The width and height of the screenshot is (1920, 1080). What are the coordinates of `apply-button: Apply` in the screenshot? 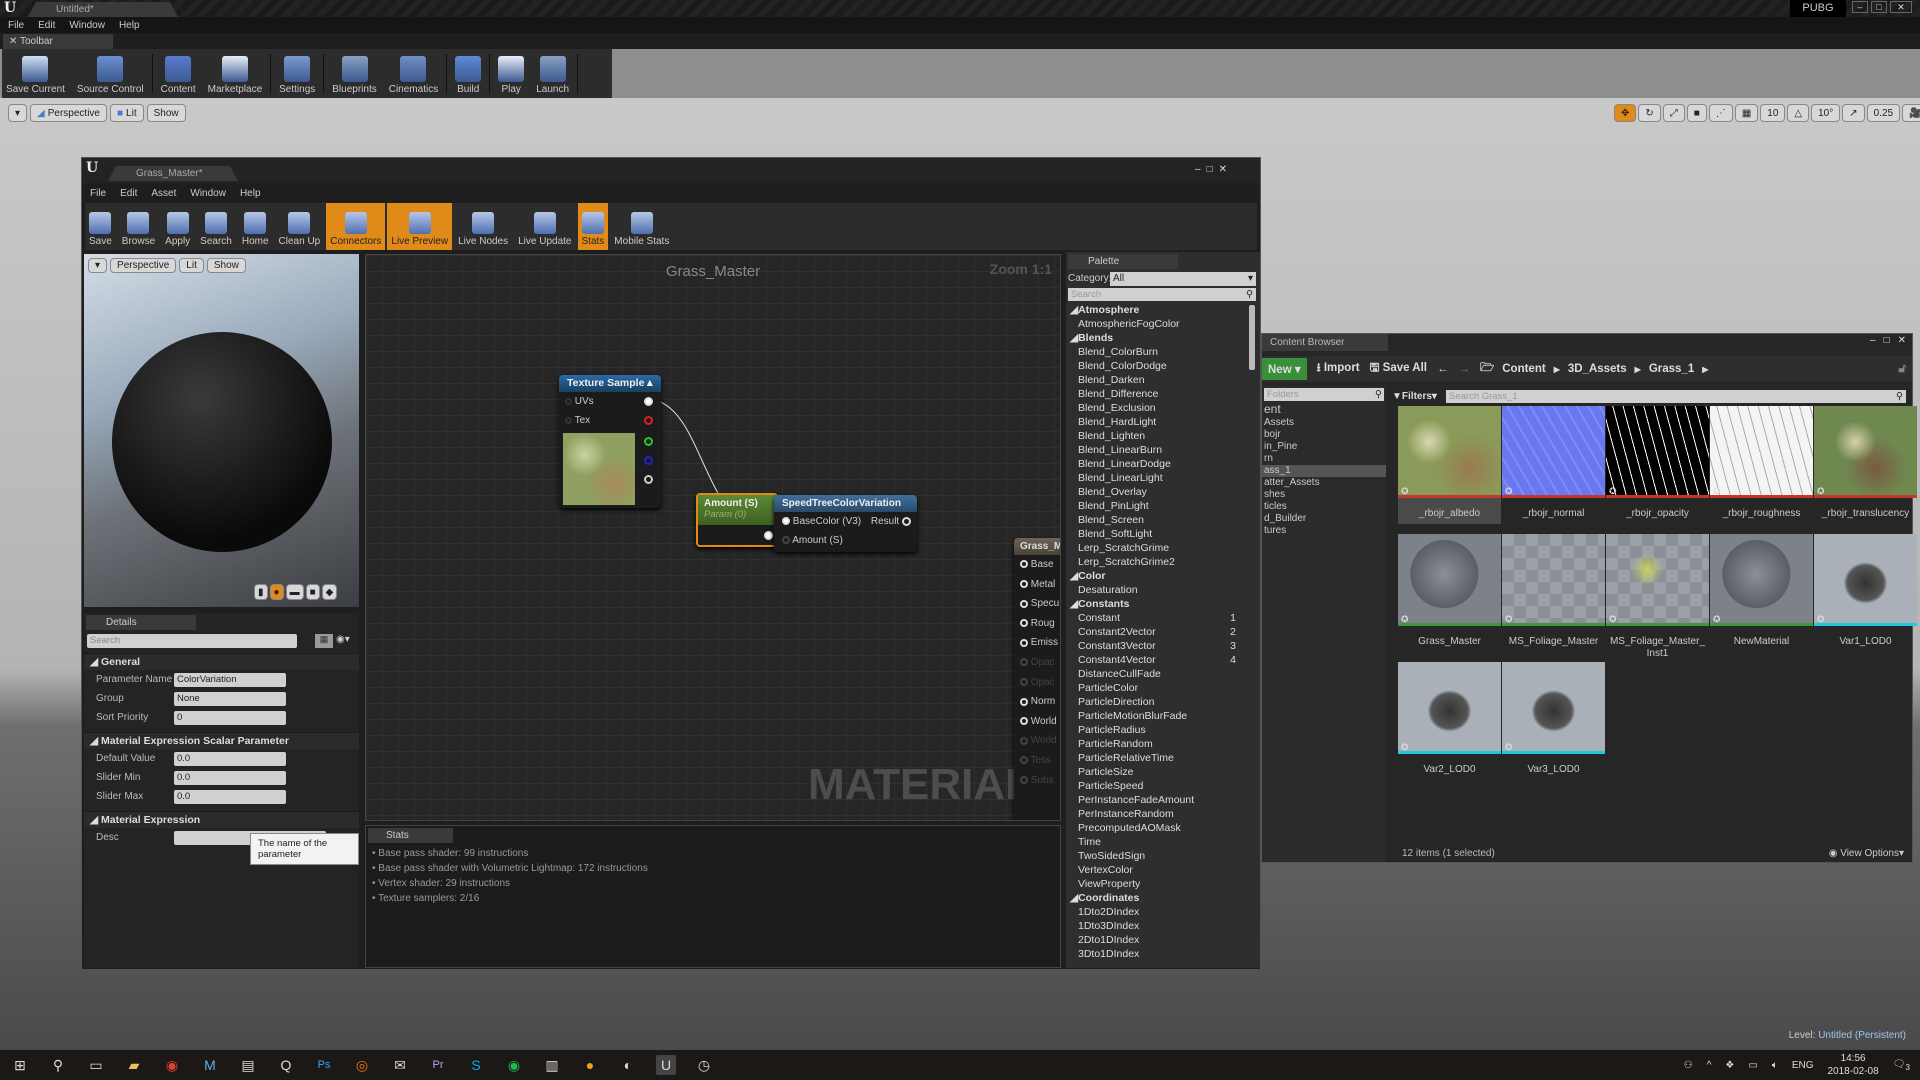 It's located at (177, 226).